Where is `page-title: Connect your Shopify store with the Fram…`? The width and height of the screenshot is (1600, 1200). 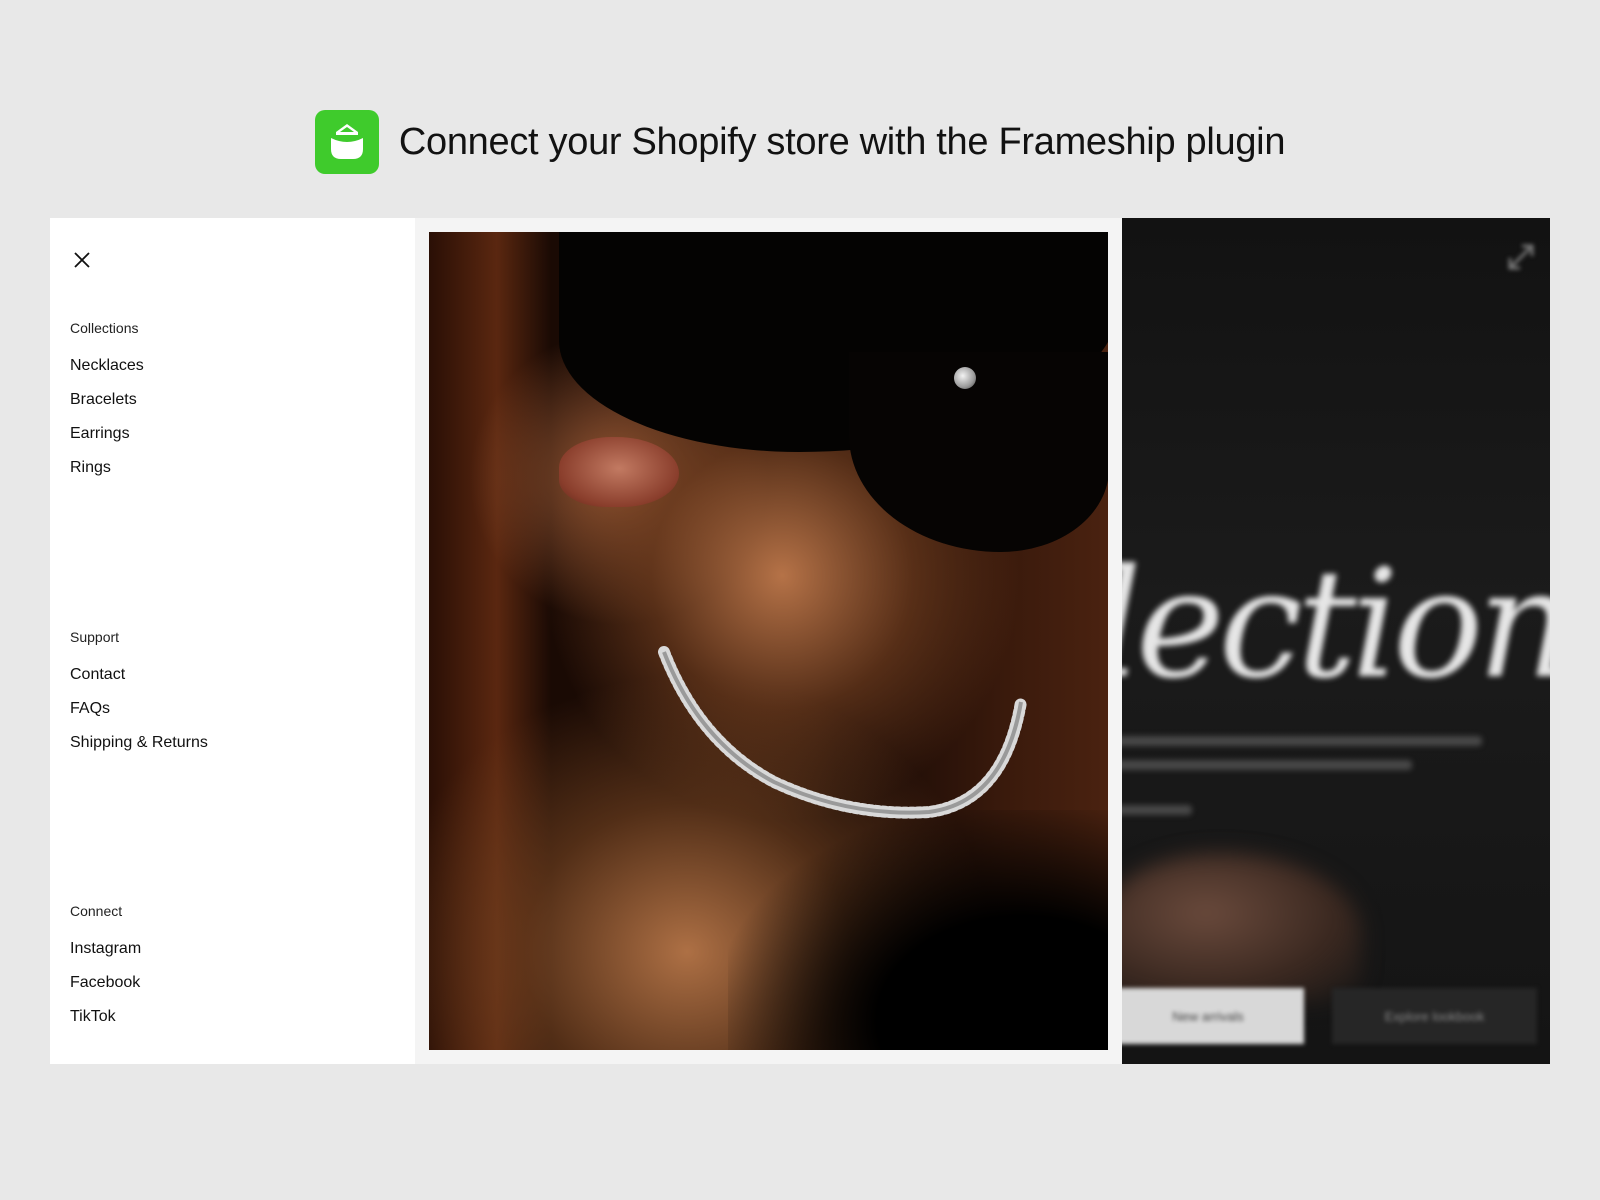
page-title: Connect your Shopify store with the Fram… is located at coordinates (842, 141).